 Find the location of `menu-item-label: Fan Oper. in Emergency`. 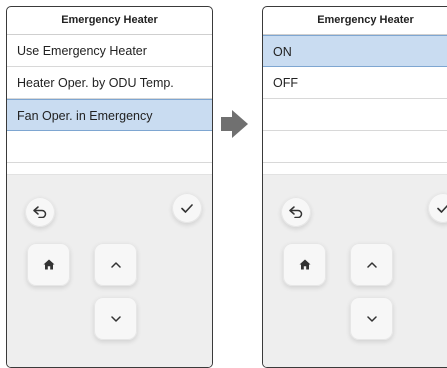

menu-item-label: Fan Oper. in Emergency is located at coordinates (85, 116).